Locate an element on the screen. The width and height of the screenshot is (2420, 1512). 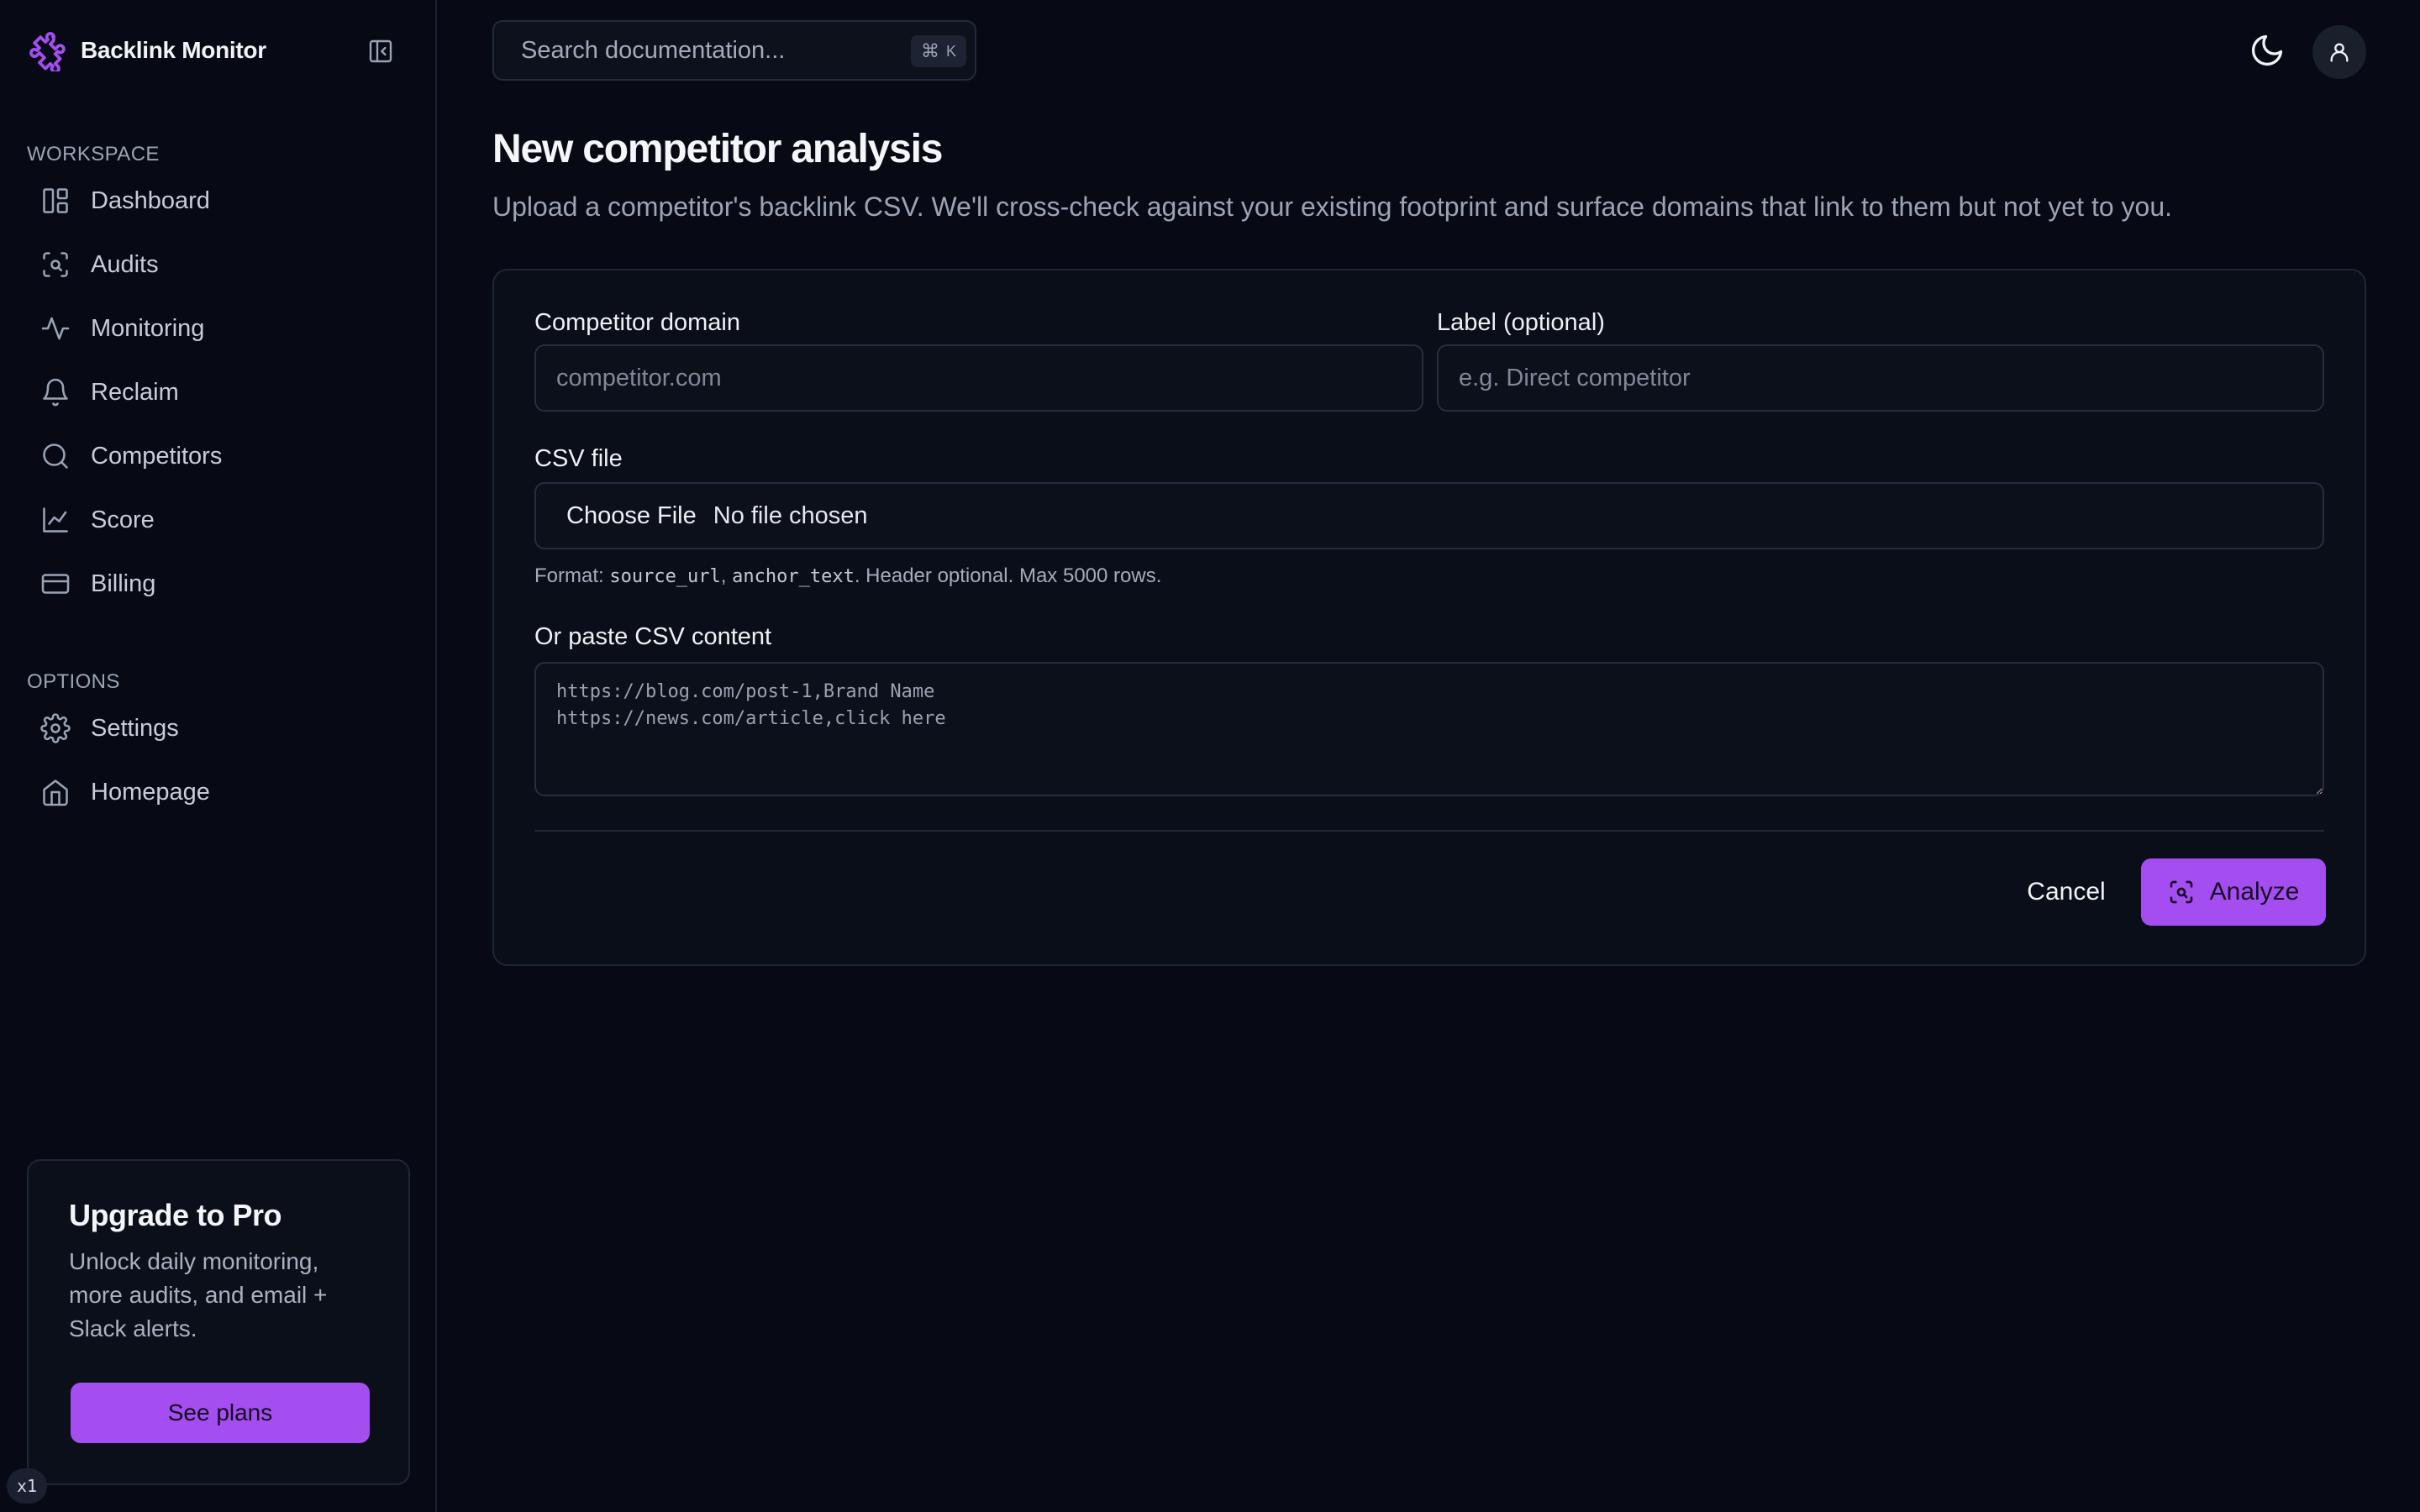
hint-prefix: Format: is located at coordinates (572, 575).